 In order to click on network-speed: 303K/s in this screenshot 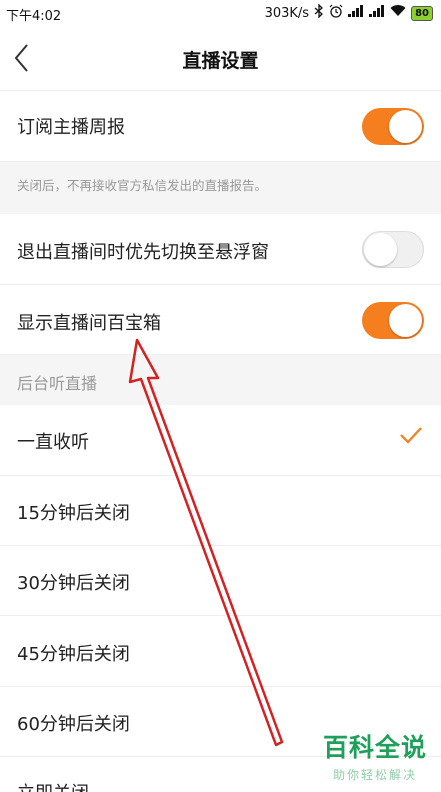, I will do `click(287, 13)`.